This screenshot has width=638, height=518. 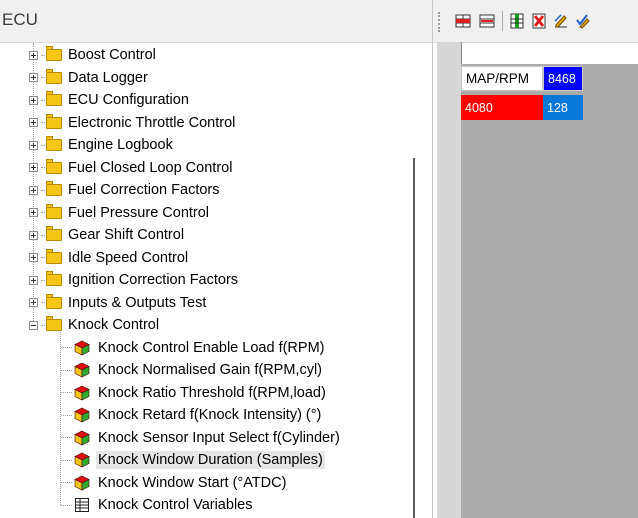 What do you see at coordinates (517, 21) in the screenshot?
I see `insert-column-icon` at bounding box center [517, 21].